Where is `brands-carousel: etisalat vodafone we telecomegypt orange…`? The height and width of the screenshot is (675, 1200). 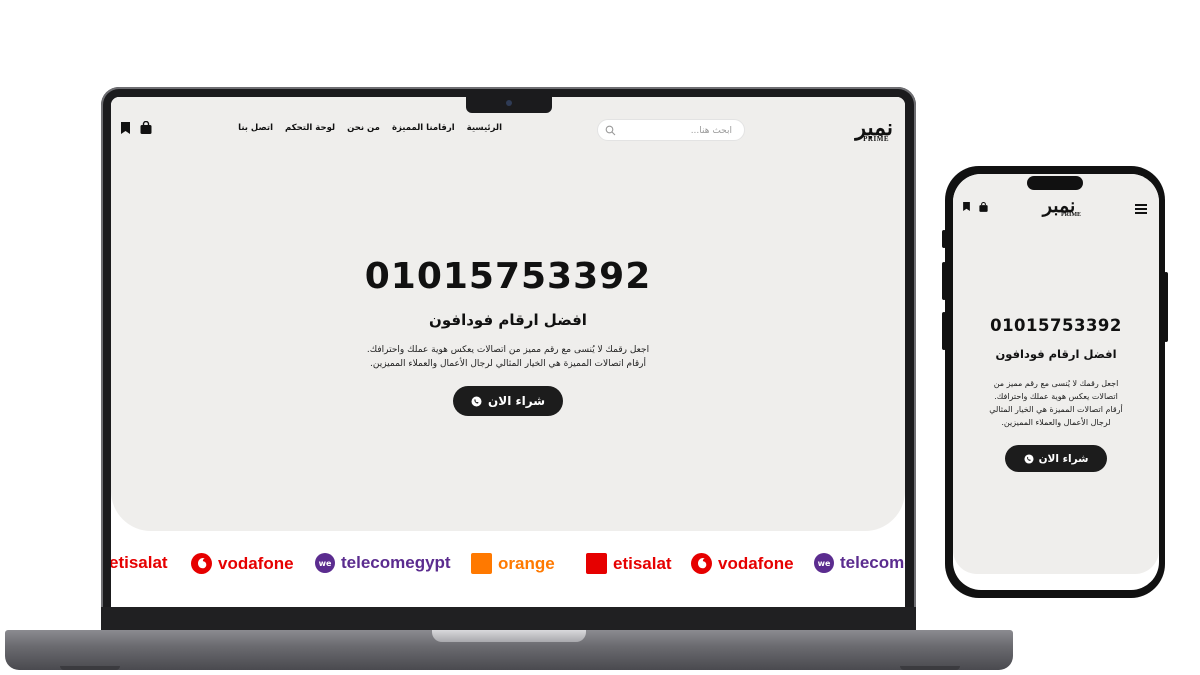 brands-carousel: etisalat vodafone we telecomegypt orange… is located at coordinates (508, 565).